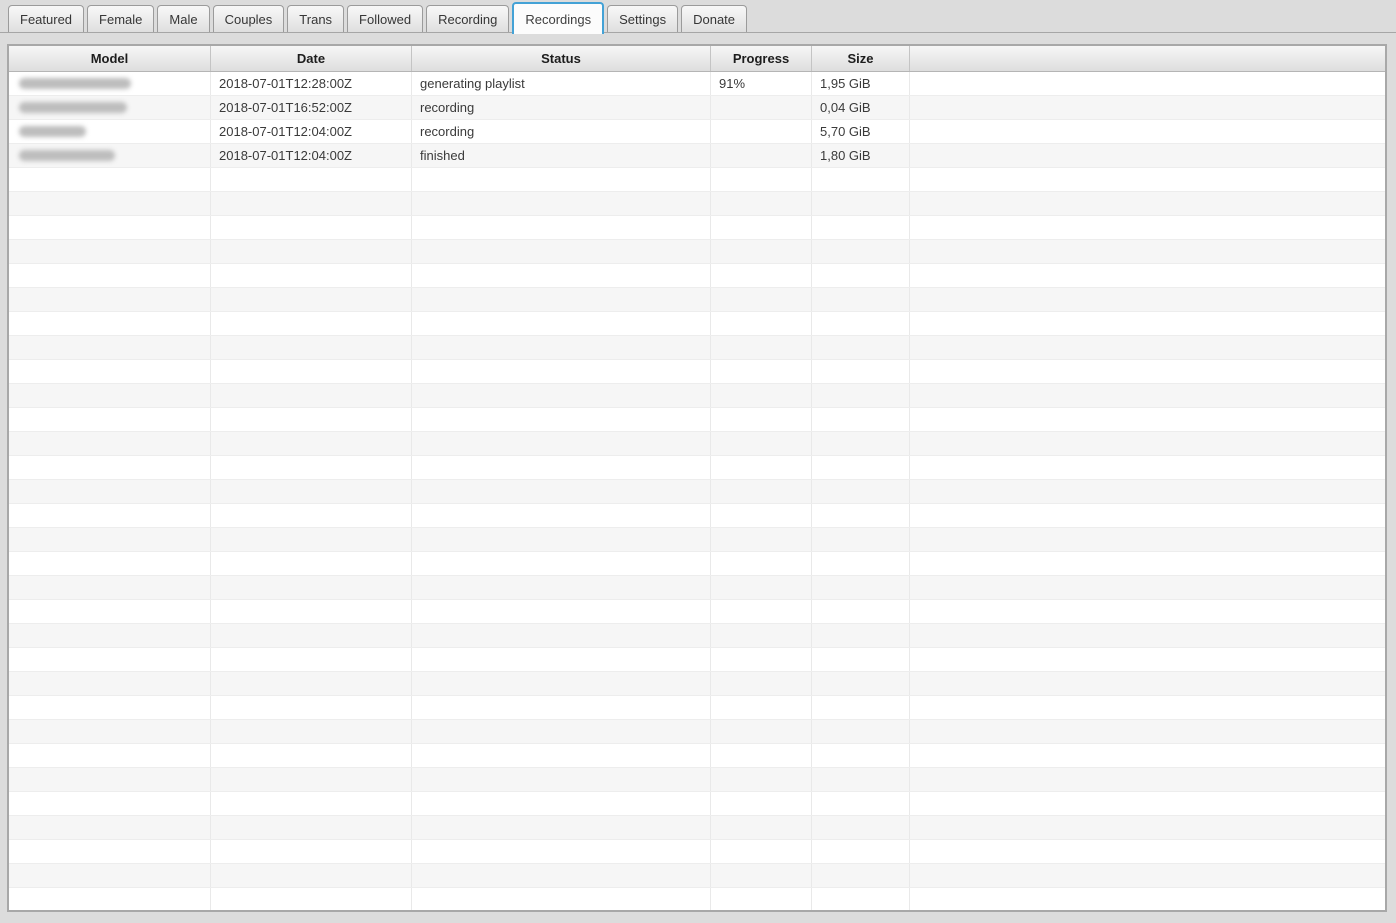 This screenshot has height=923, width=1396. Describe the element at coordinates (316, 18) in the screenshot. I see `tab-trans: Trans` at that location.